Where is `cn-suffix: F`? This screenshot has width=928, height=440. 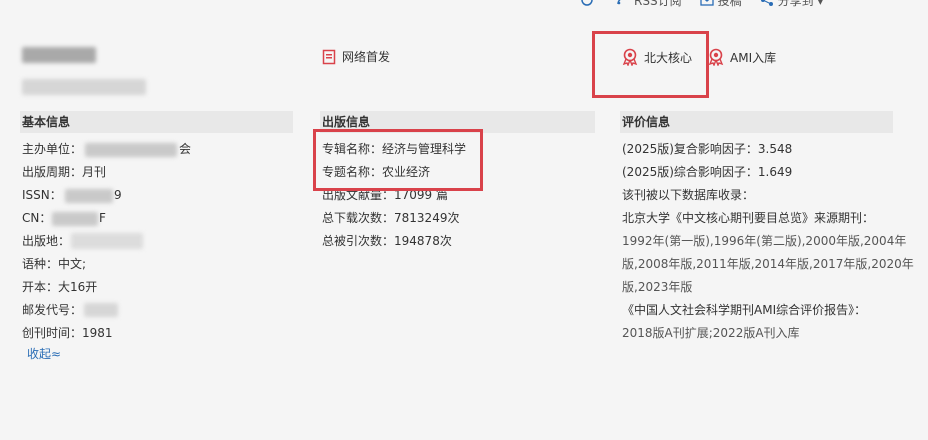 cn-suffix: F is located at coordinates (102, 218).